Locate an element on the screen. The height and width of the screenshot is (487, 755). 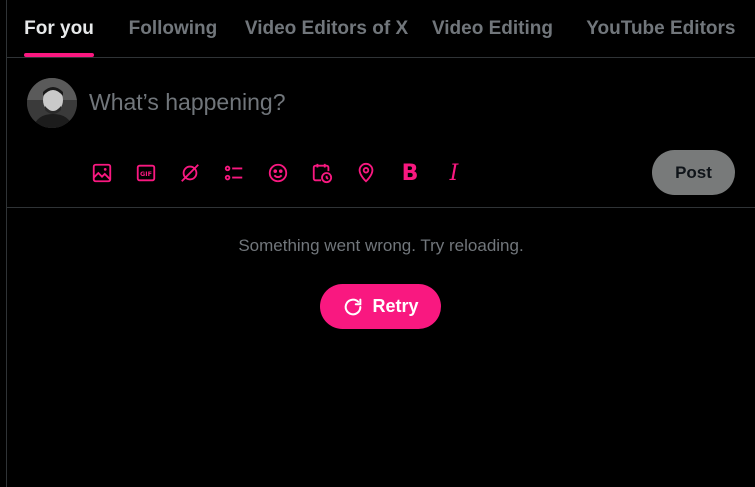
tab-label: Following is located at coordinates (173, 28).